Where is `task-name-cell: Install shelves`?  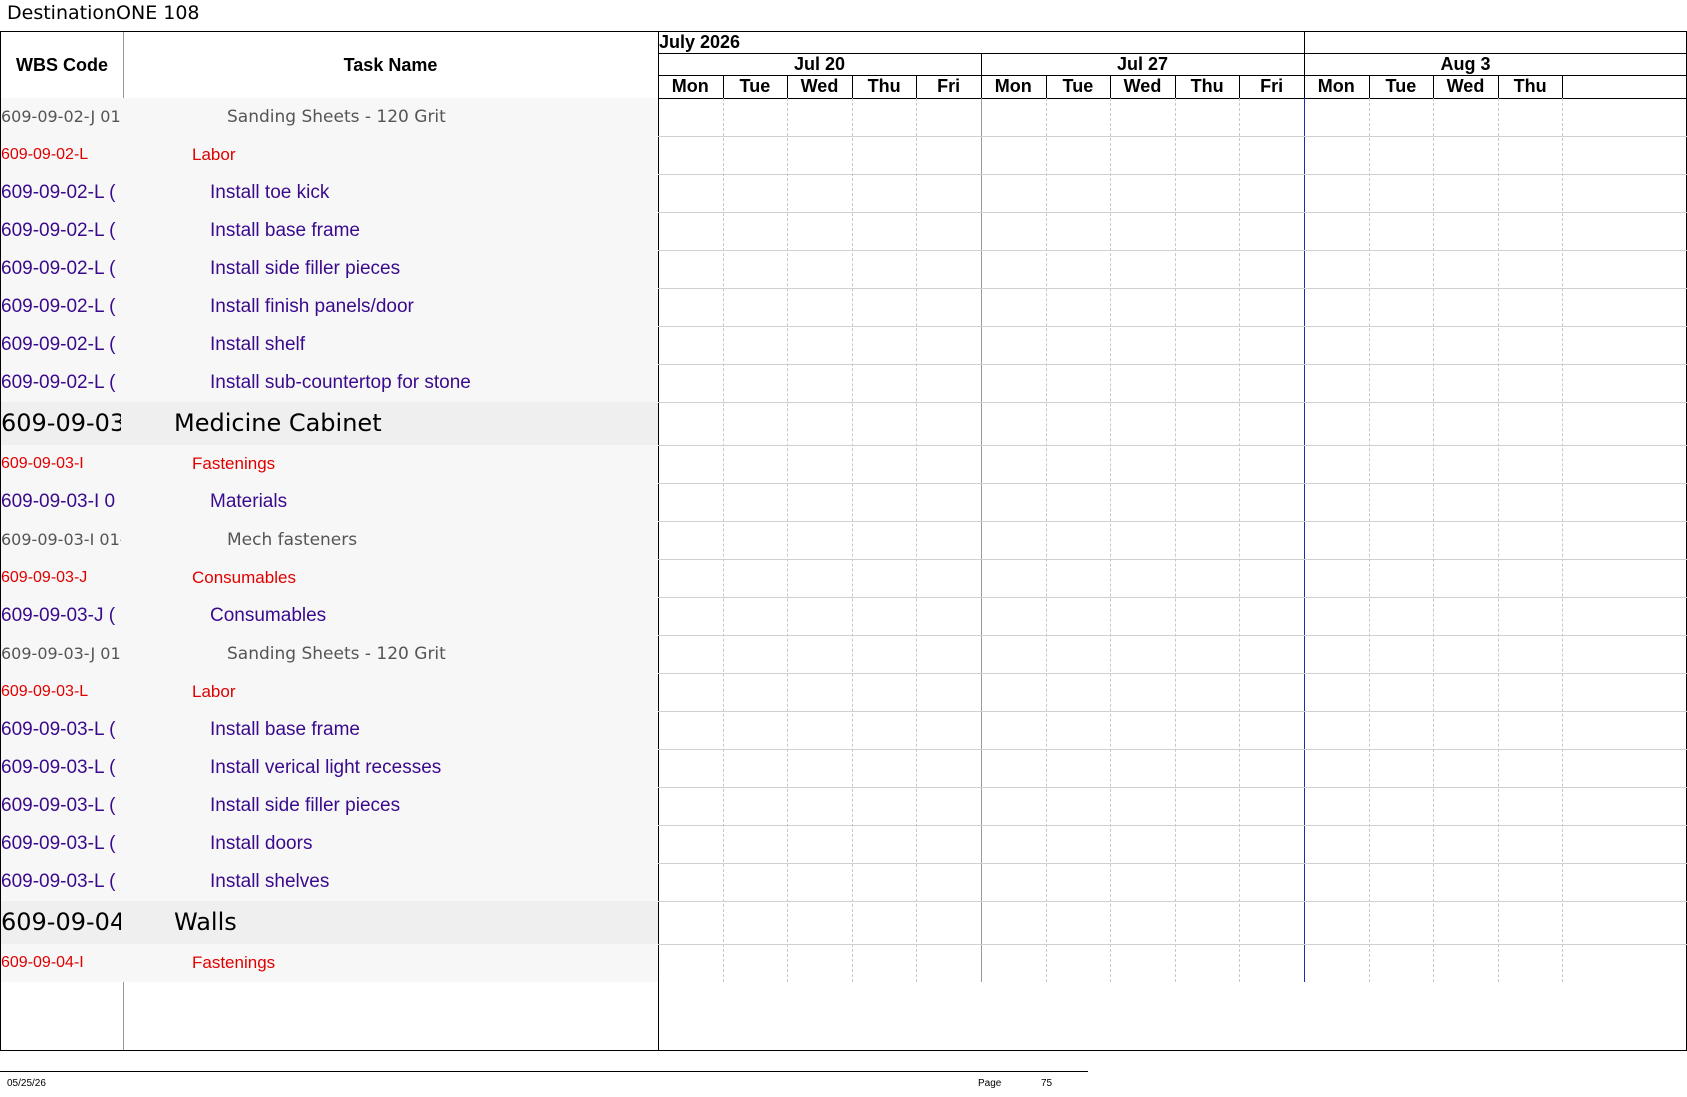 task-name-cell: Install shelves is located at coordinates (270, 881).